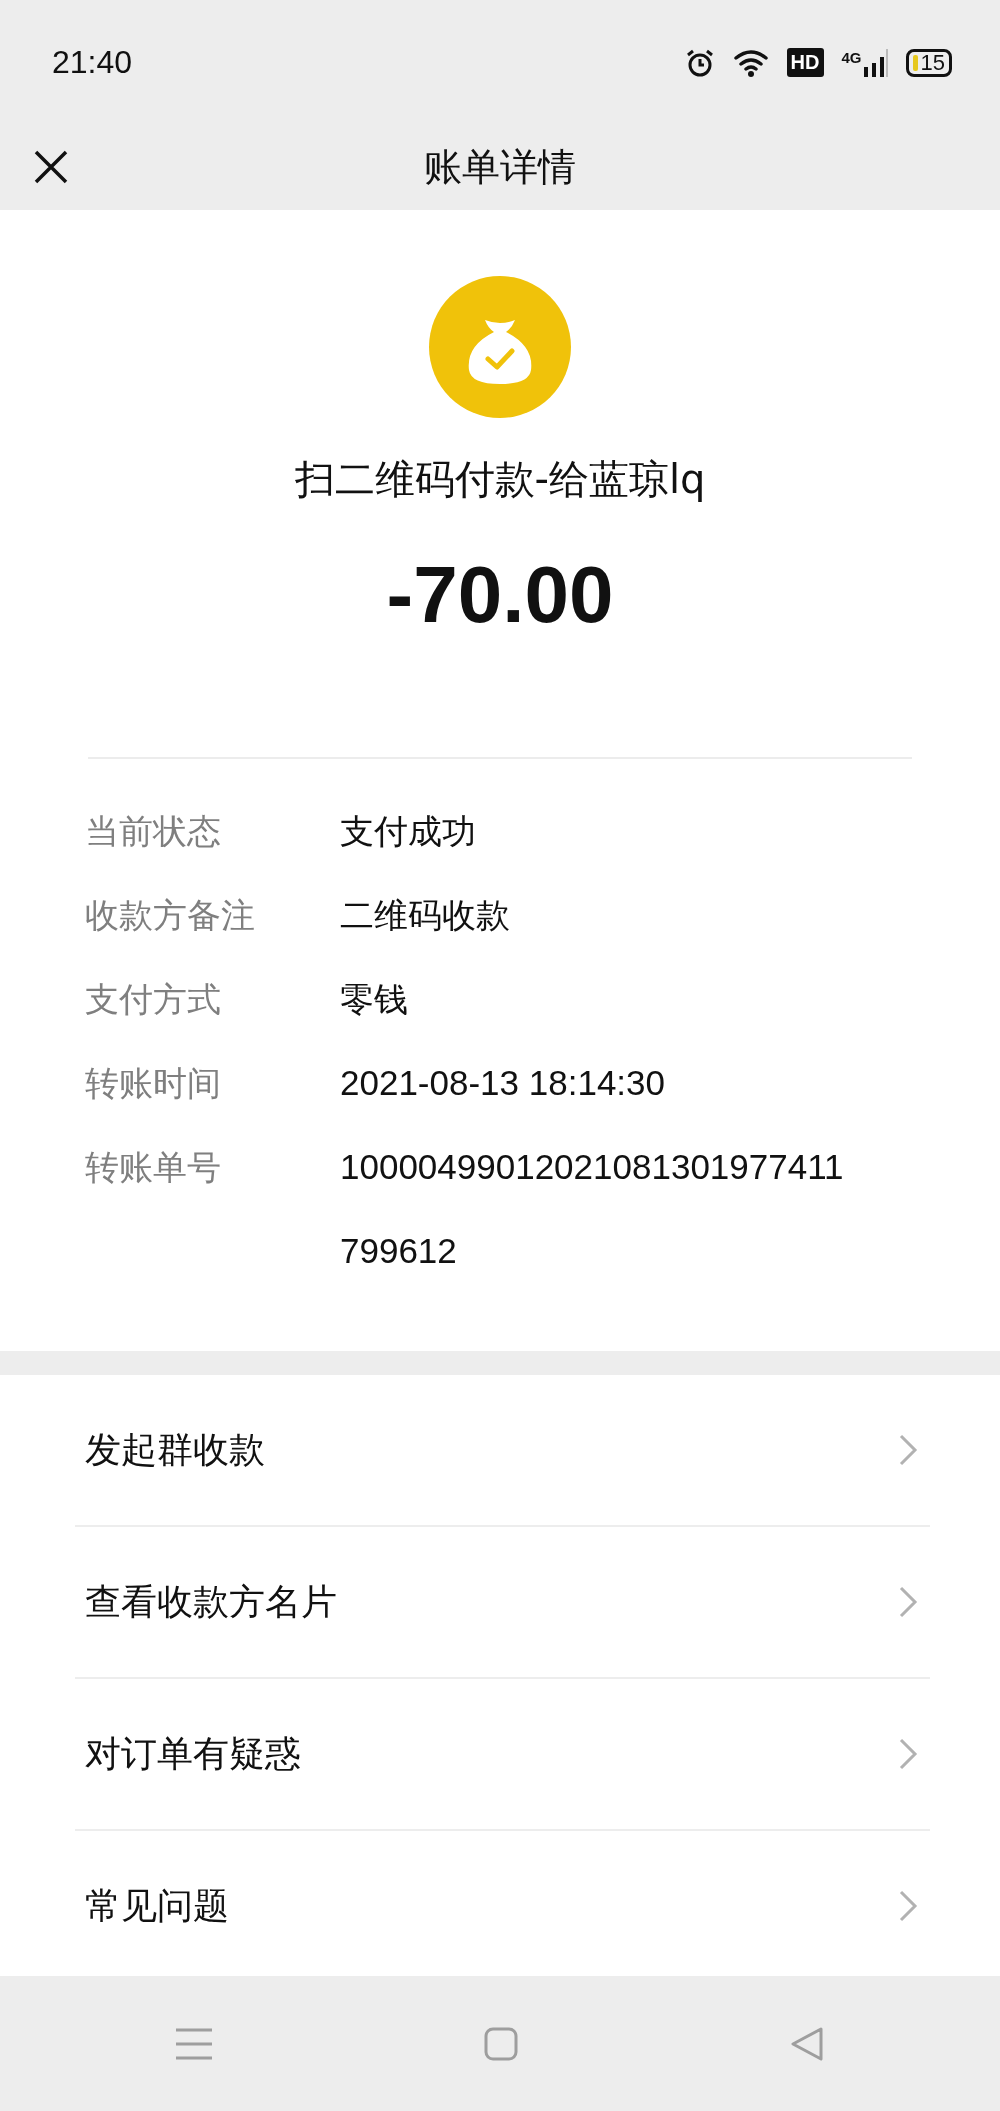 Image resolution: width=1000 pixels, height=2111 pixels. What do you see at coordinates (153, 999) in the screenshot?
I see `detail-label: 支付方式` at bounding box center [153, 999].